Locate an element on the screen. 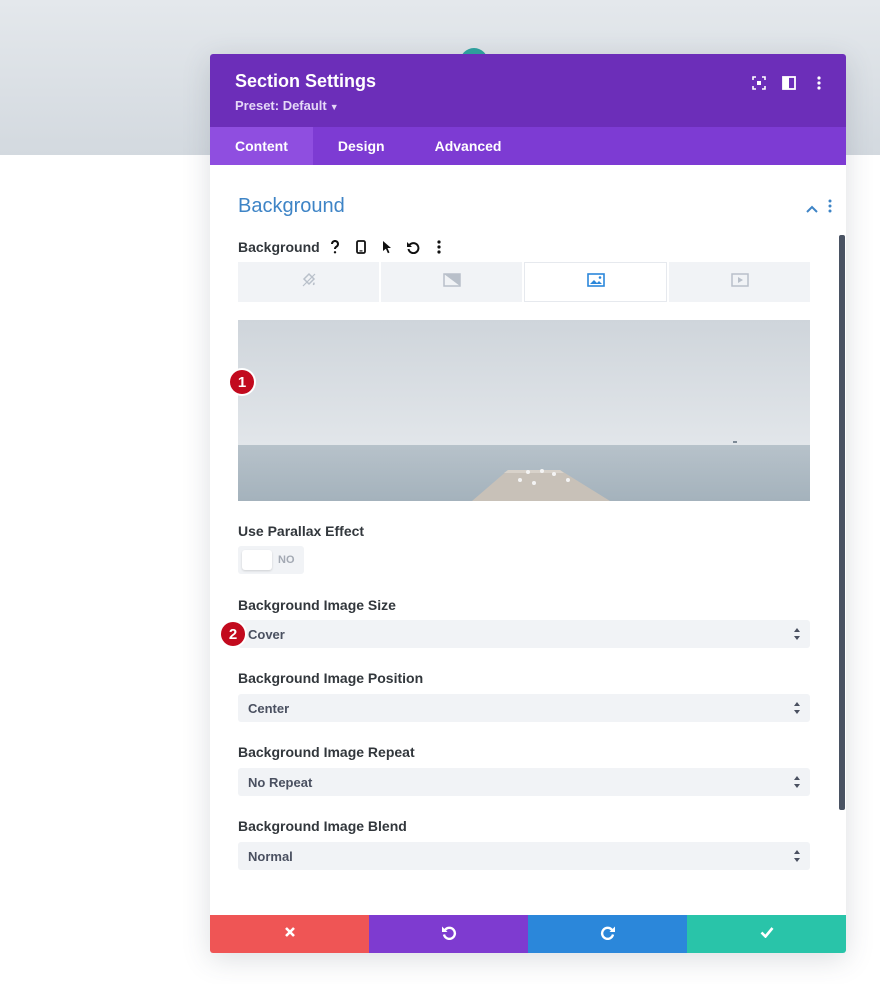  video-icon is located at coordinates (739, 282).